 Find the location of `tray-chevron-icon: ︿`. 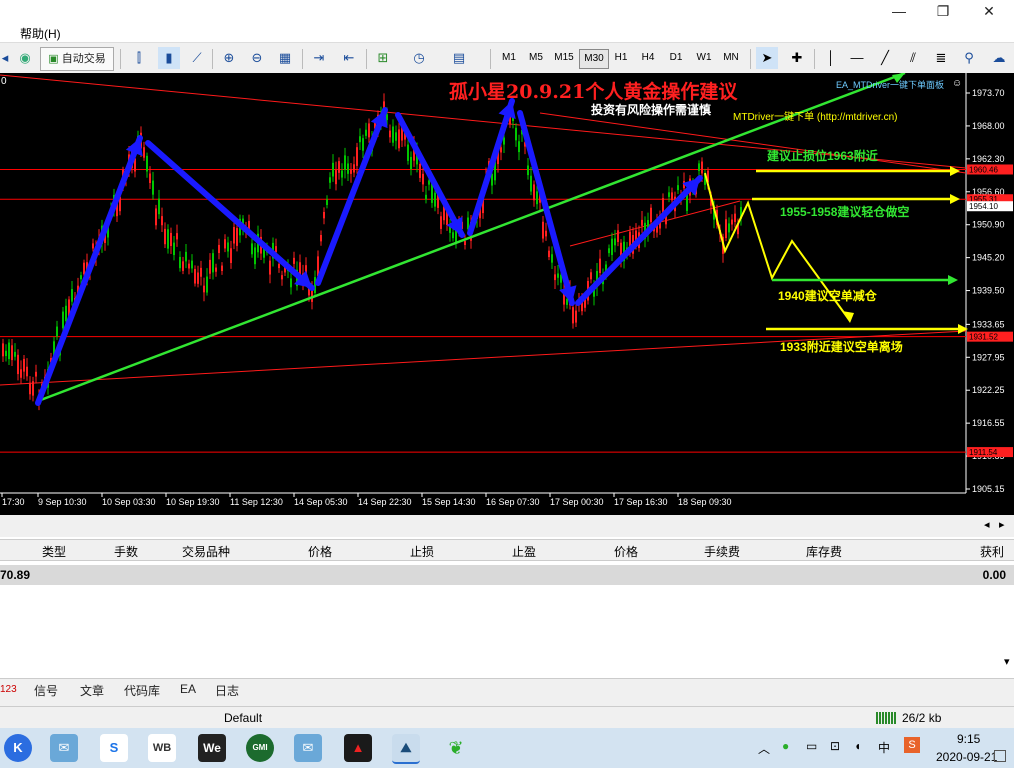

tray-chevron-icon: ︿ is located at coordinates (764, 748).